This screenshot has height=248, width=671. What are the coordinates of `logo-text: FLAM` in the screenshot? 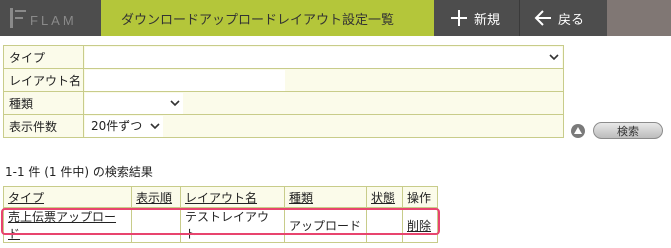 It's located at (53, 20).